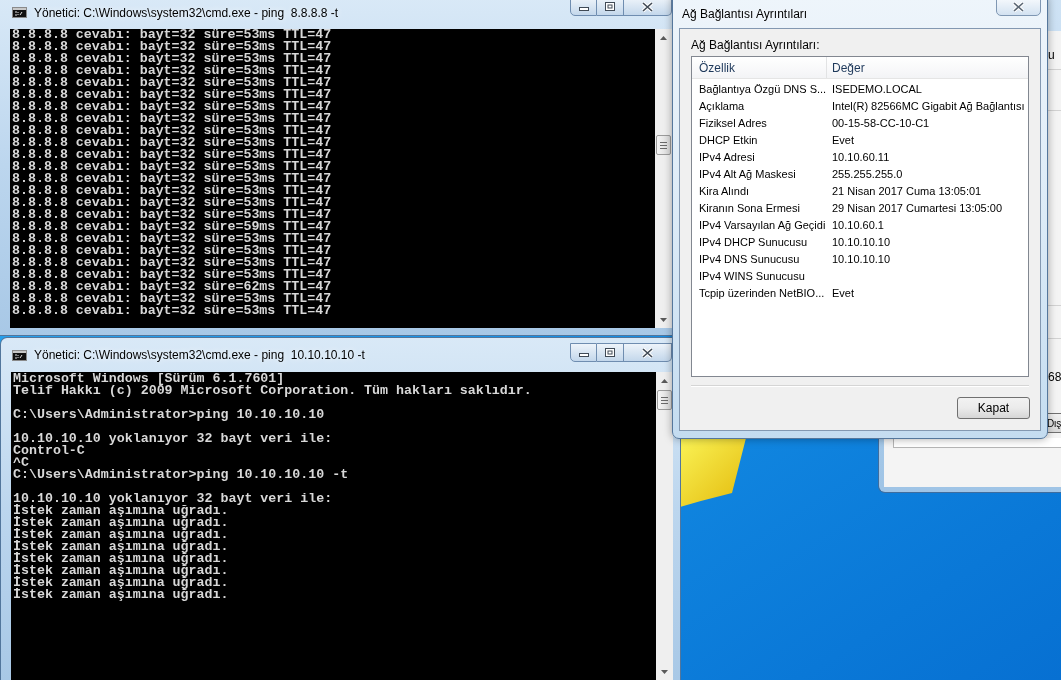 The height and width of the screenshot is (680, 1061). What do you see at coordinates (749, 207) in the screenshot?
I see `property-cell: Kiranın Sona Ermesi` at bounding box center [749, 207].